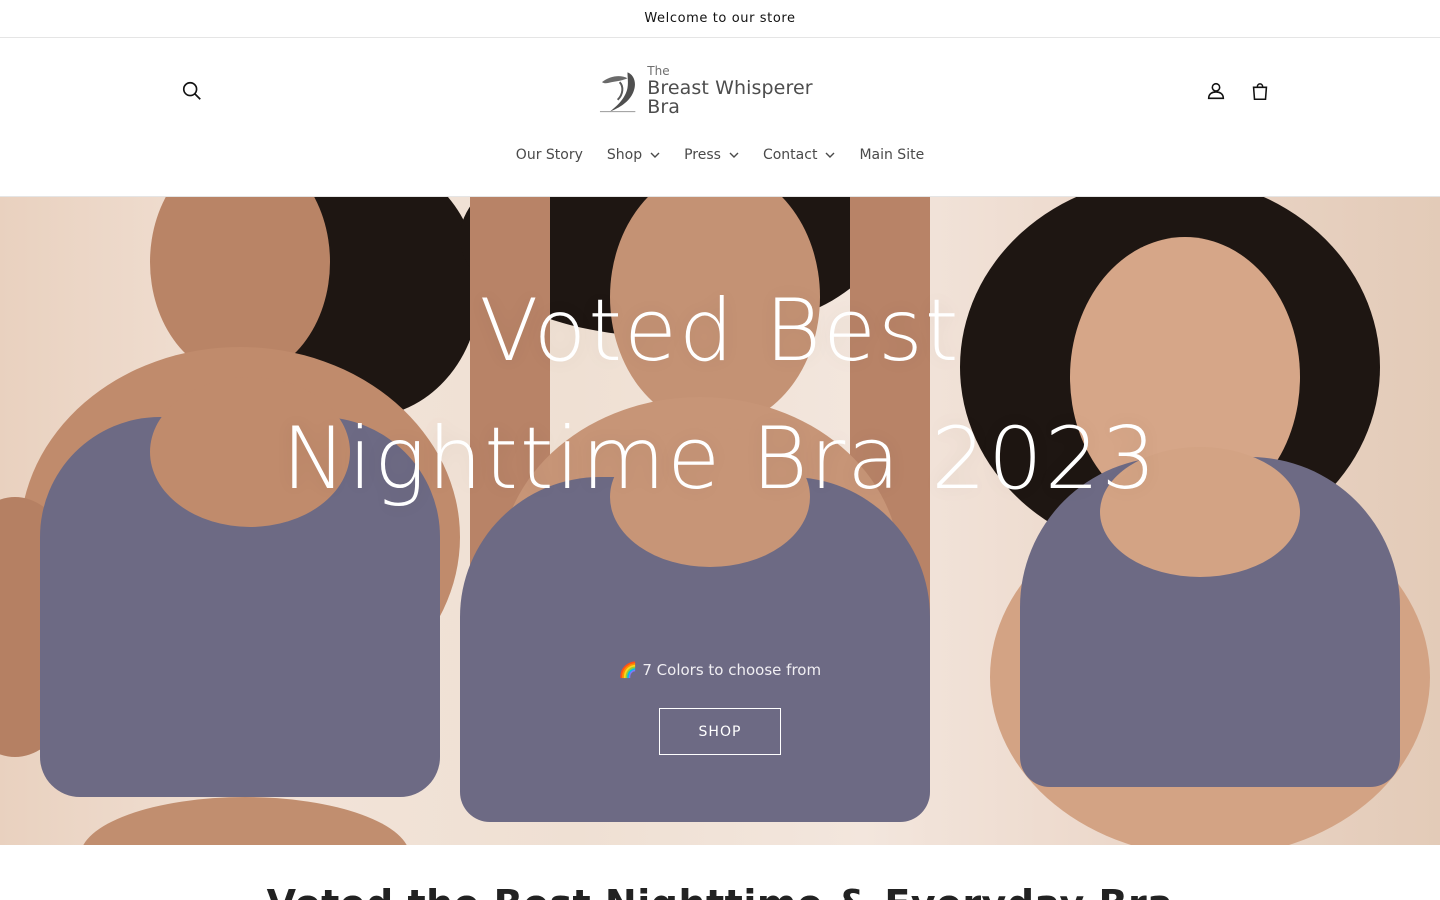 The image size is (1440, 900). Describe the element at coordinates (730, 97) in the screenshot. I see `logo-main-text: Breast Whisperer Bra` at that location.